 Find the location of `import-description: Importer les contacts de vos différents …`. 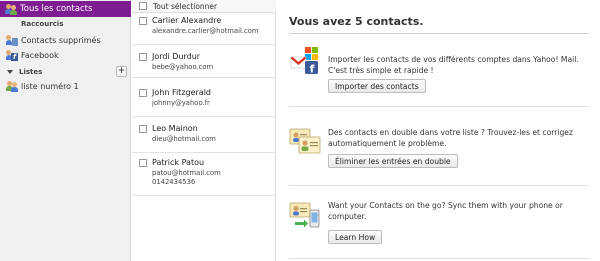

import-description: Importer les contacts de vos différents … is located at coordinates (453, 65).